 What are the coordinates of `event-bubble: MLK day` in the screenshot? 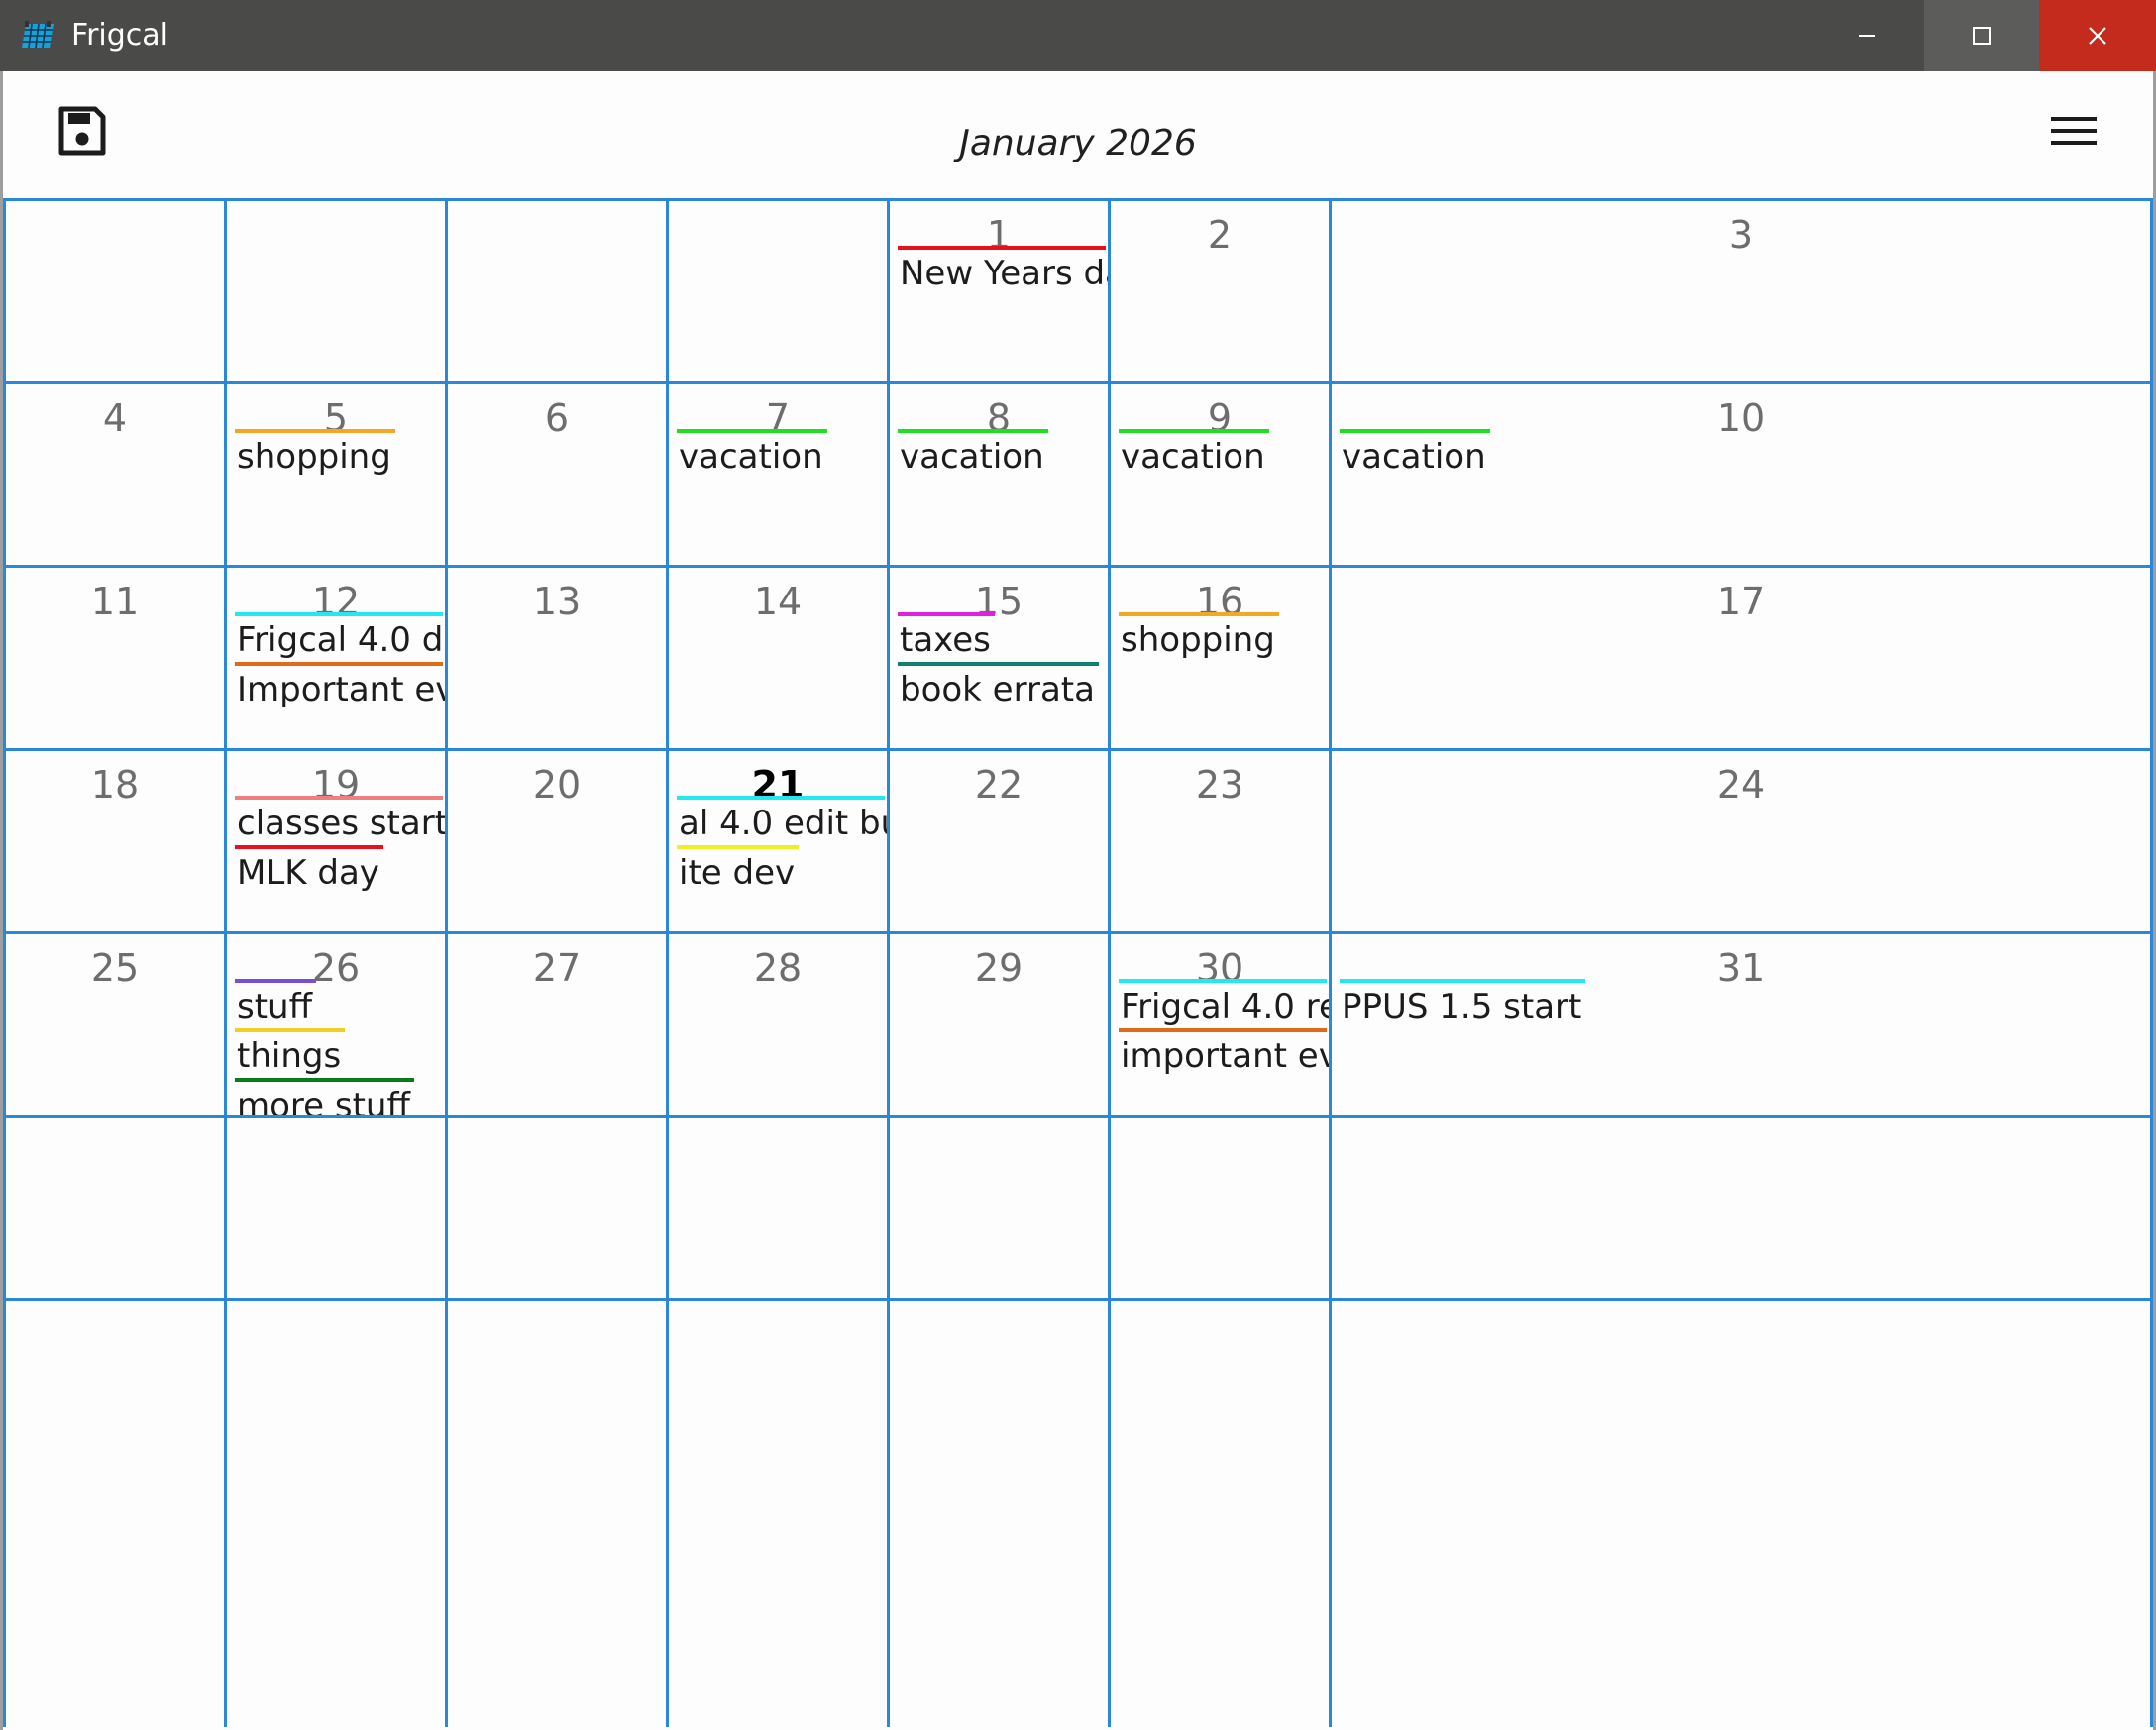 It's located at (339, 870).